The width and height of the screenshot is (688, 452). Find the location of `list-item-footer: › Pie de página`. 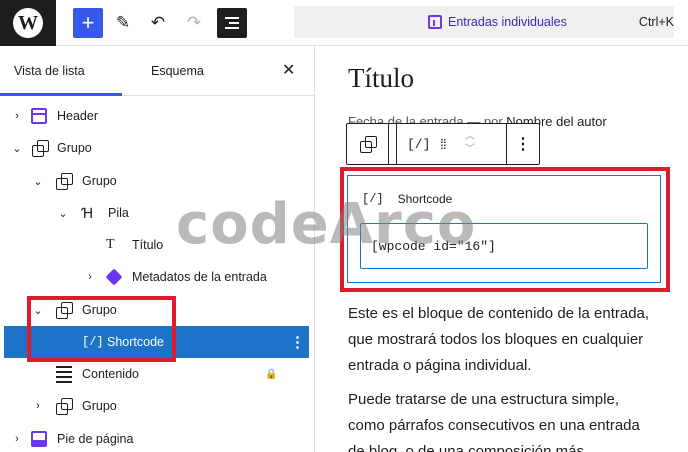

list-item-footer: › Pie de página is located at coordinates (156, 437).